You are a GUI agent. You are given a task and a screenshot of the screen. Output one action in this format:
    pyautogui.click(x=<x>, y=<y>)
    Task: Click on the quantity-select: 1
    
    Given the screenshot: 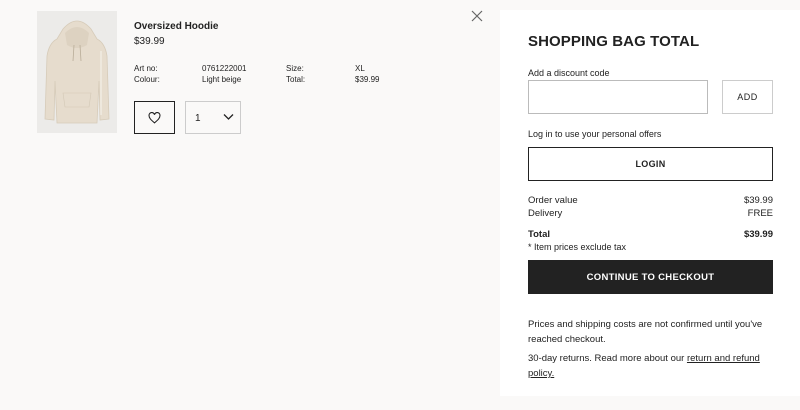 What is the action you would take?
    pyautogui.click(x=213, y=117)
    